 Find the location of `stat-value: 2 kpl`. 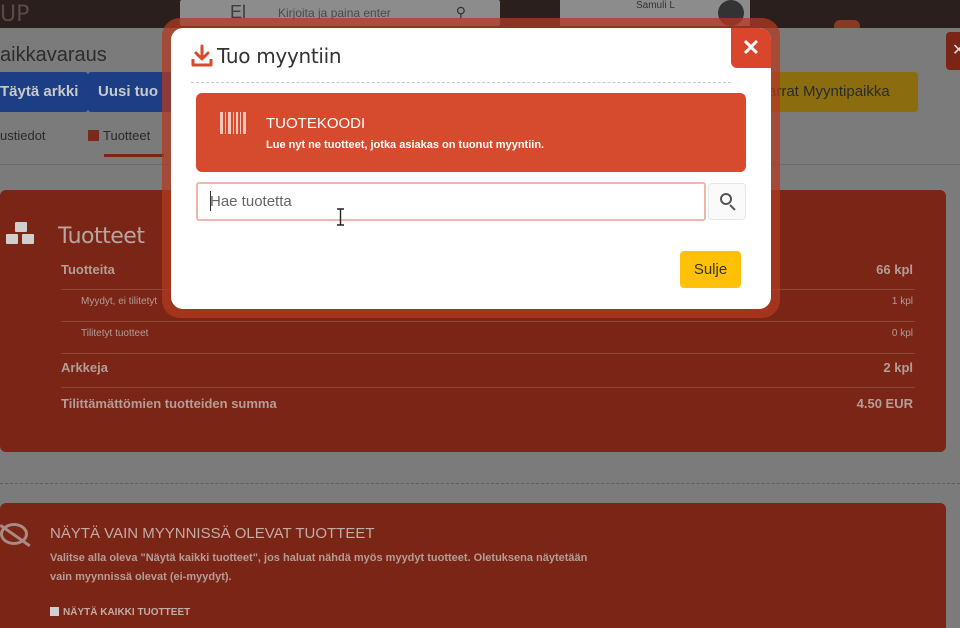

stat-value: 2 kpl is located at coordinates (898, 367).